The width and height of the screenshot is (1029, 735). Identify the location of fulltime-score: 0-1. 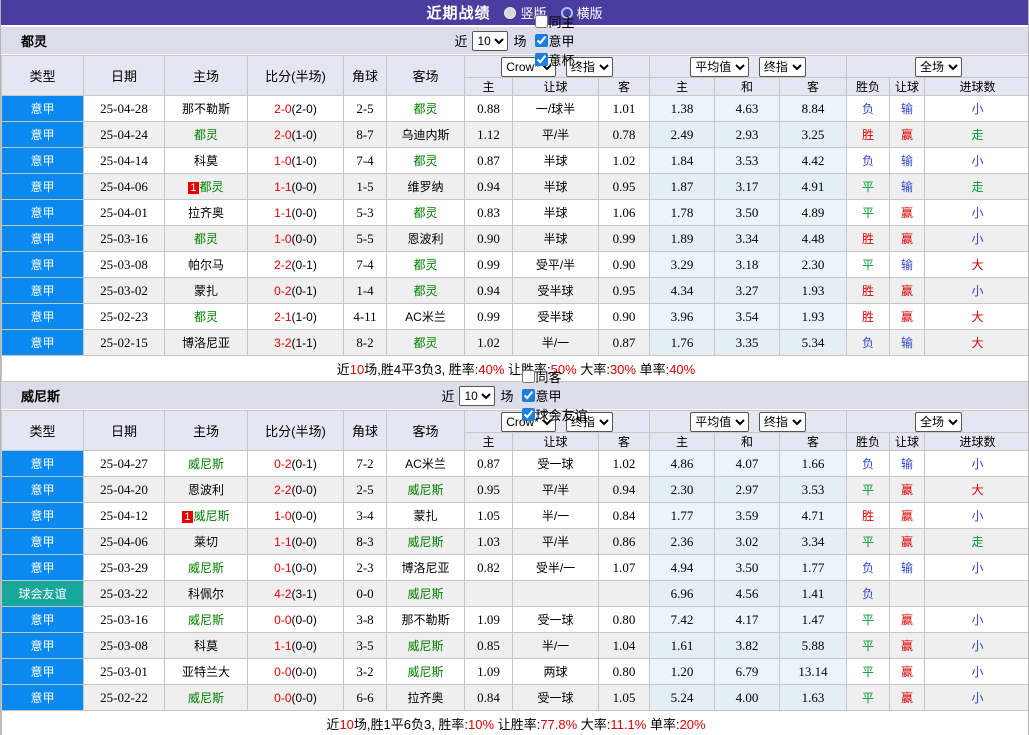
(283, 567).